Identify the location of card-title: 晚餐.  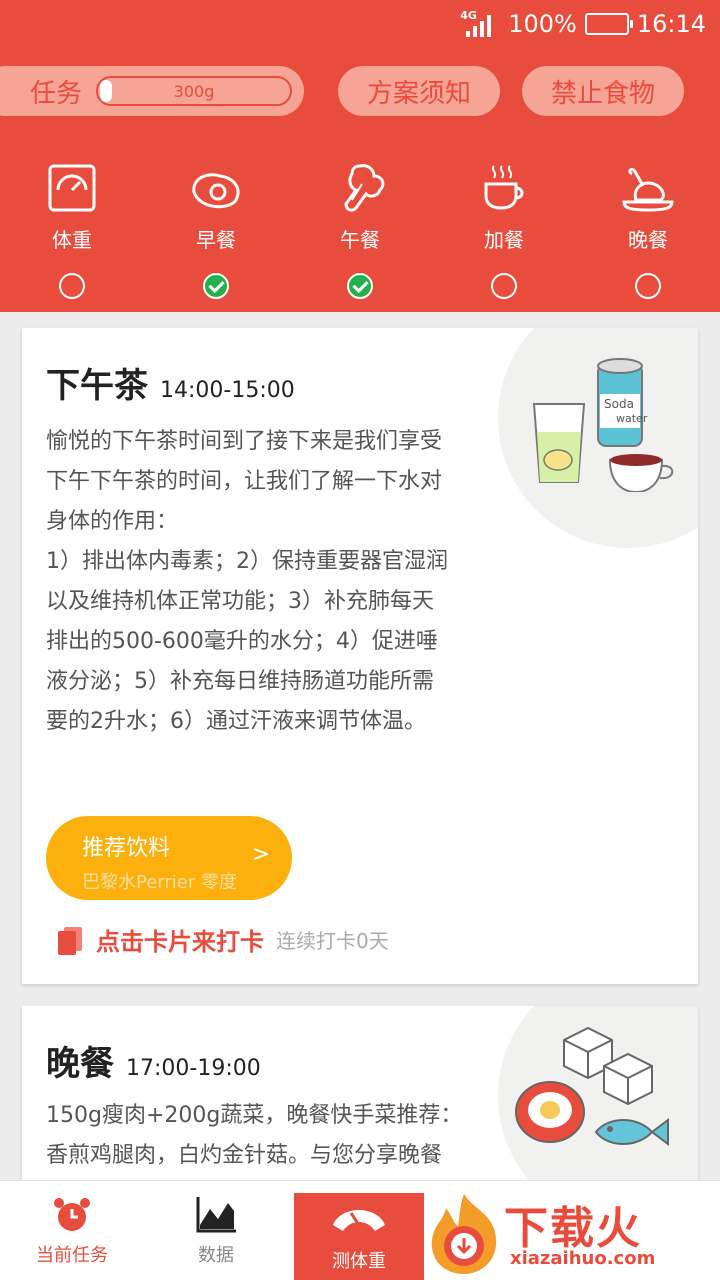
(80, 1064).